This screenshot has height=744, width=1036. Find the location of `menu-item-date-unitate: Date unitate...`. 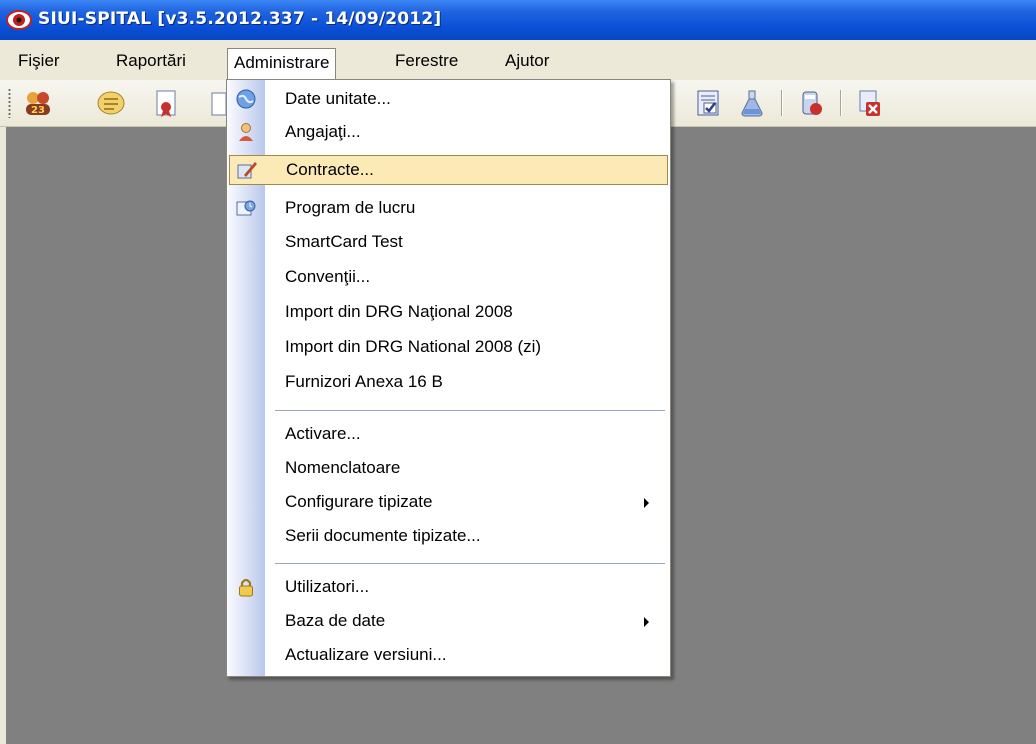

menu-item-date-unitate: Date unitate... is located at coordinates (448, 99).